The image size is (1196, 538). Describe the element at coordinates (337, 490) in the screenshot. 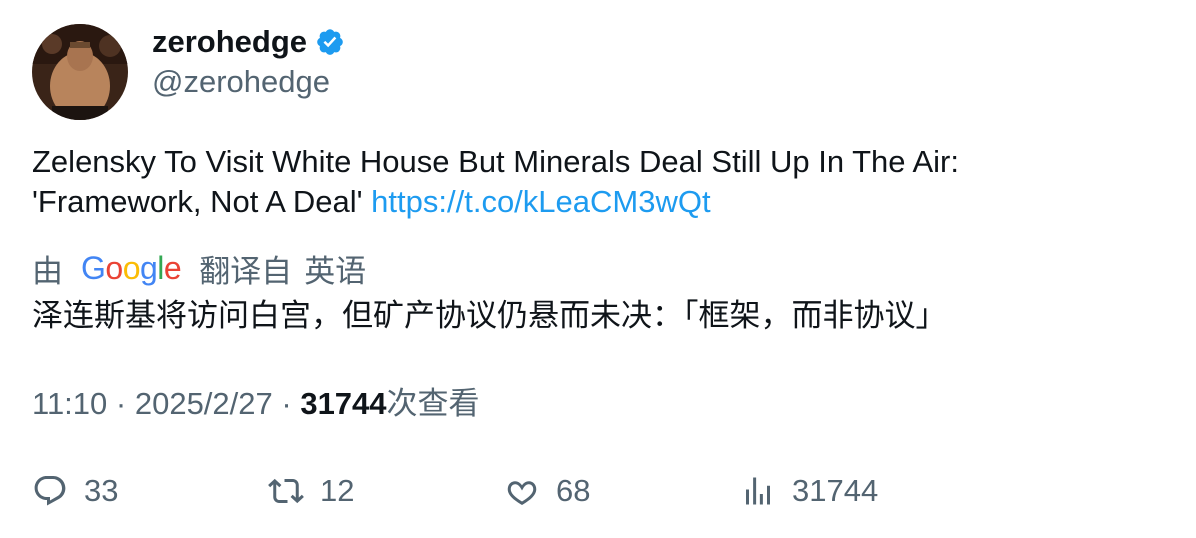

I see `retweet-count: 12` at that location.